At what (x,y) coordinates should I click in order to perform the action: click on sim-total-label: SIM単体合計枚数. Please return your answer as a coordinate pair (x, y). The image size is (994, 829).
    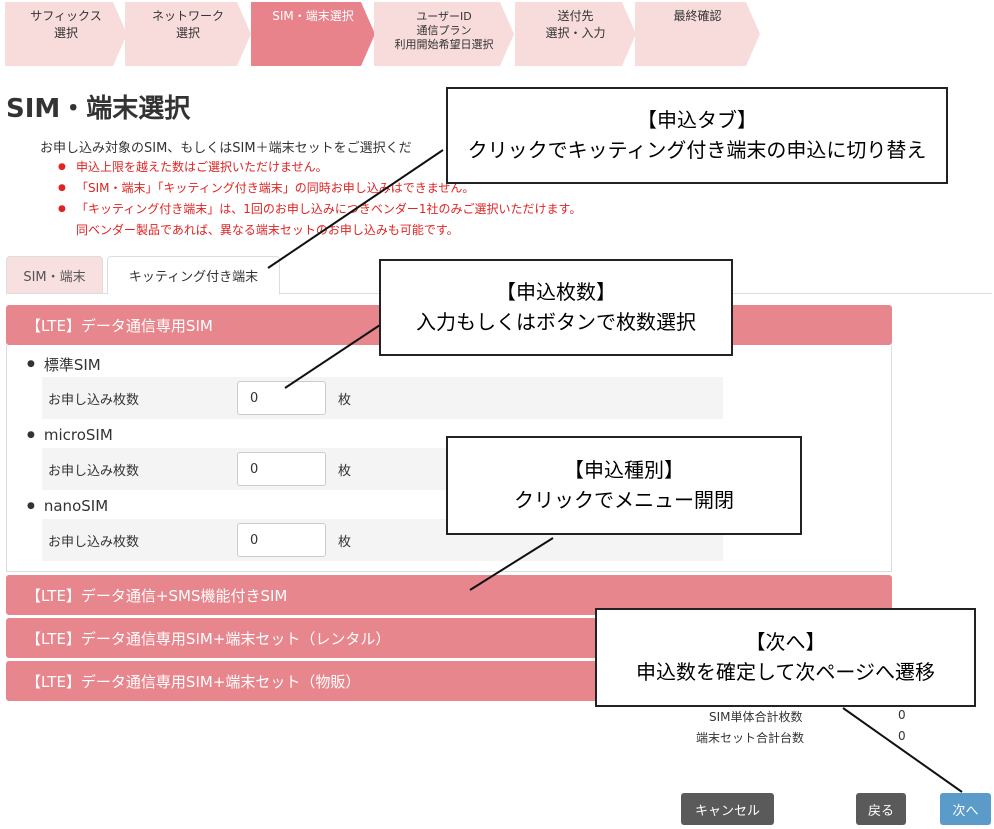
    Looking at the image, I should click on (756, 717).